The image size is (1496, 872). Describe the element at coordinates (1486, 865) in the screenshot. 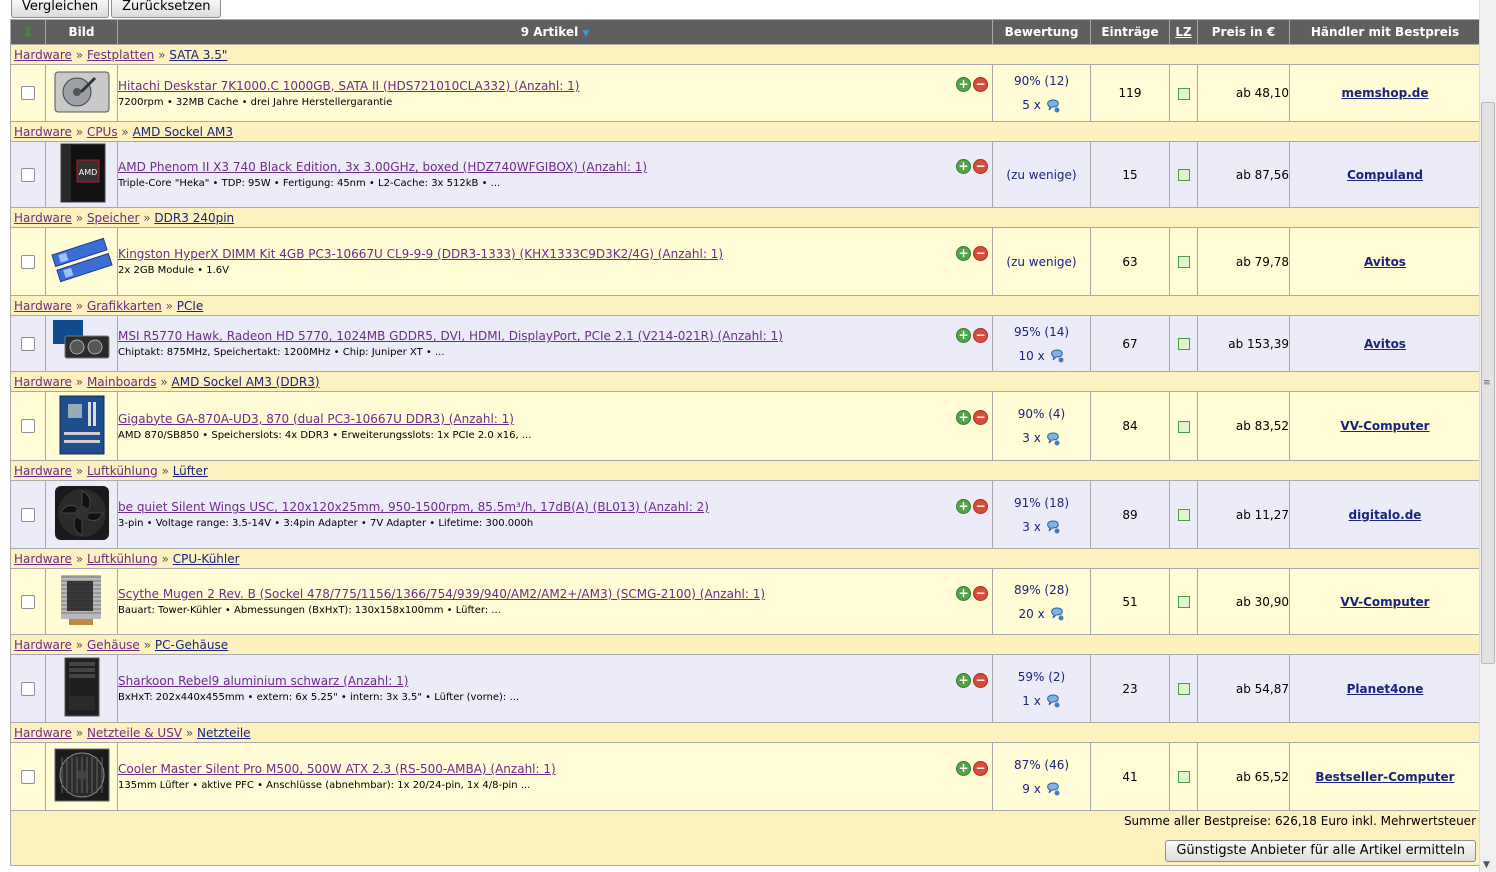

I see `scroll-down-icon: ▼` at that location.